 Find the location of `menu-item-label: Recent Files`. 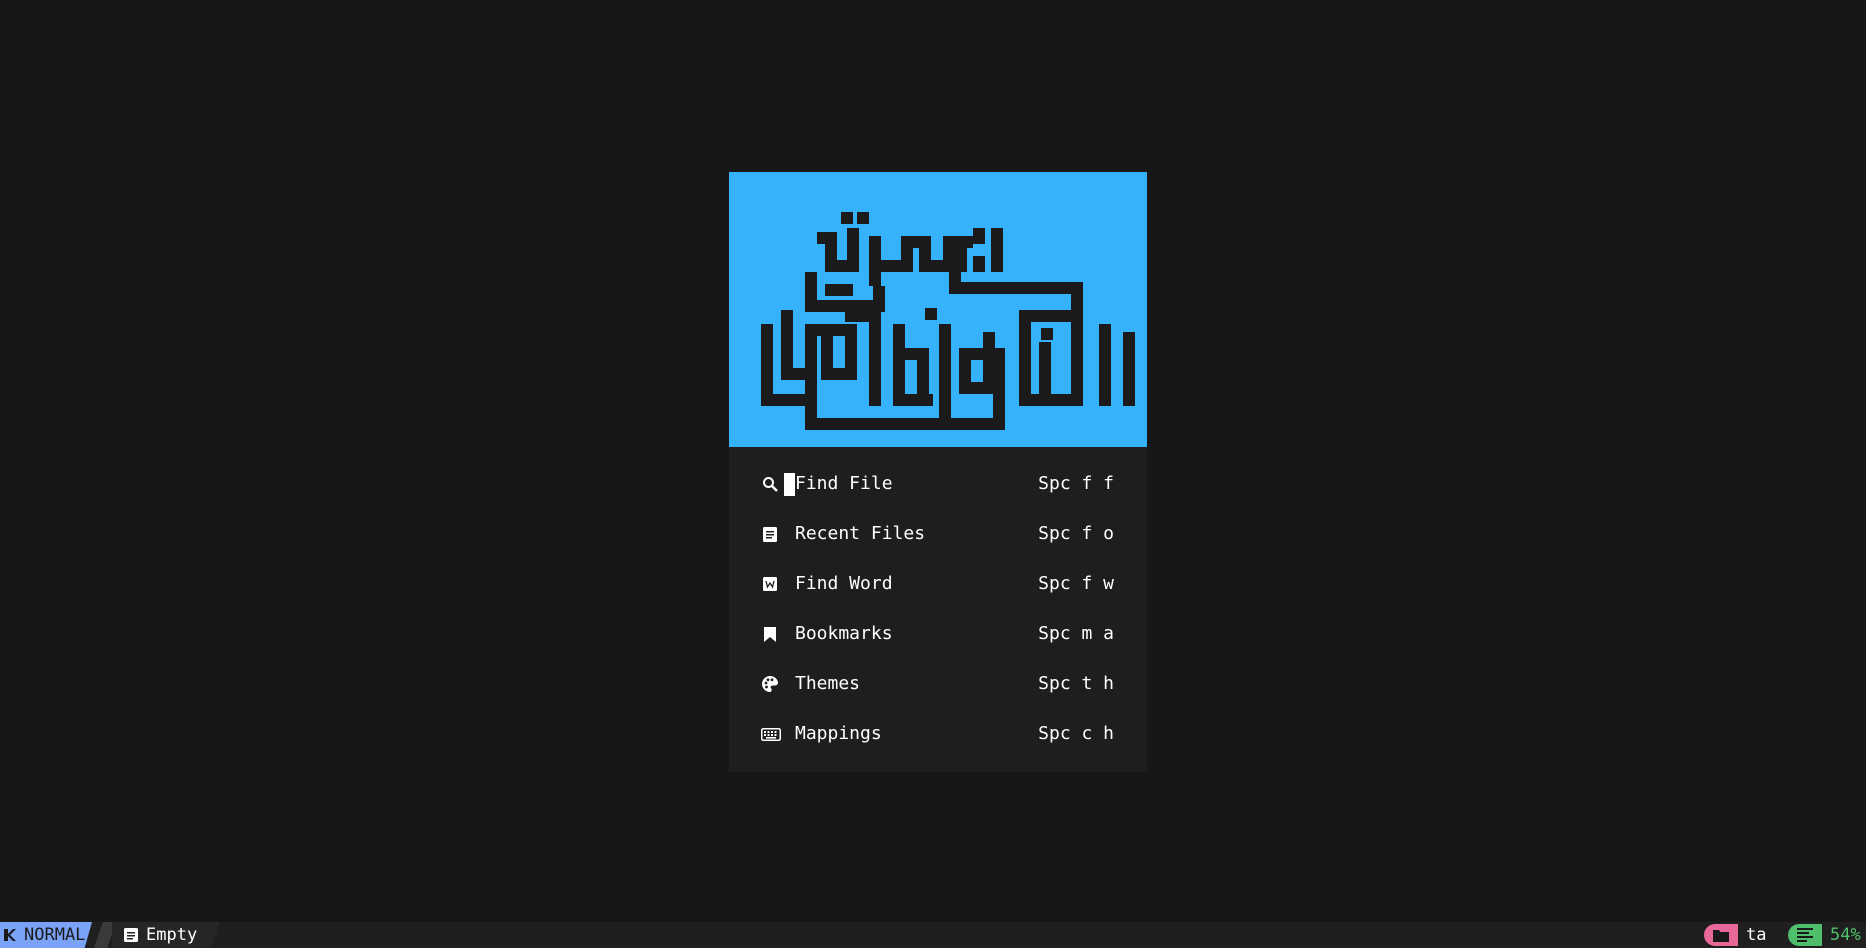

menu-item-label: Recent Files is located at coordinates (860, 533).